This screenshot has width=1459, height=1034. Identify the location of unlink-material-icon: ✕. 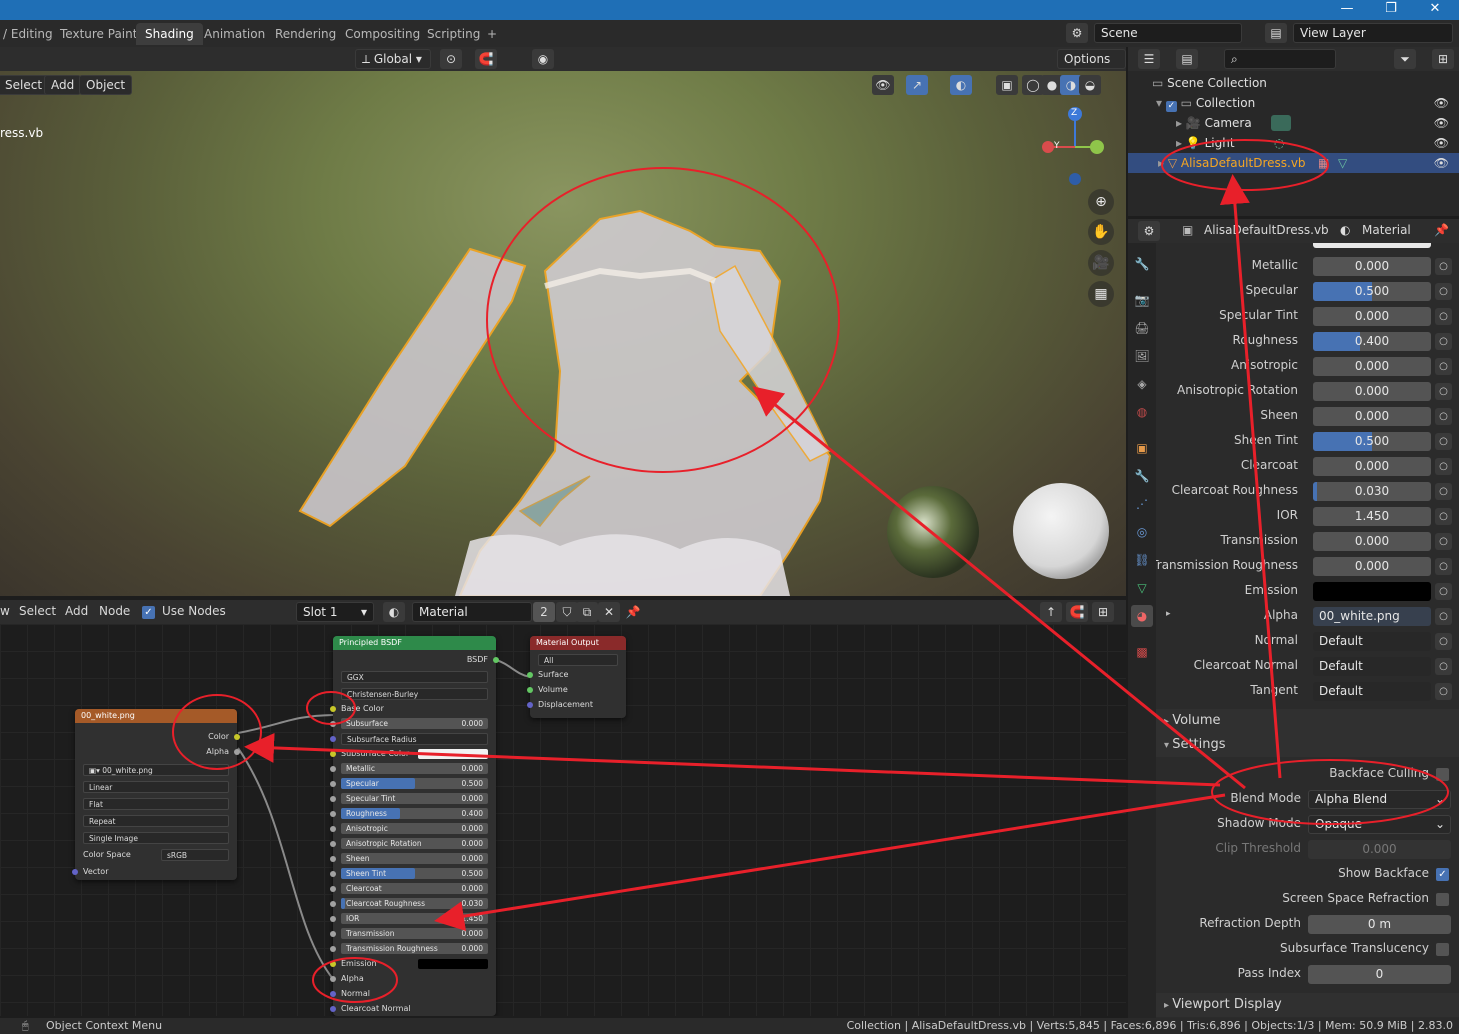
(609, 612).